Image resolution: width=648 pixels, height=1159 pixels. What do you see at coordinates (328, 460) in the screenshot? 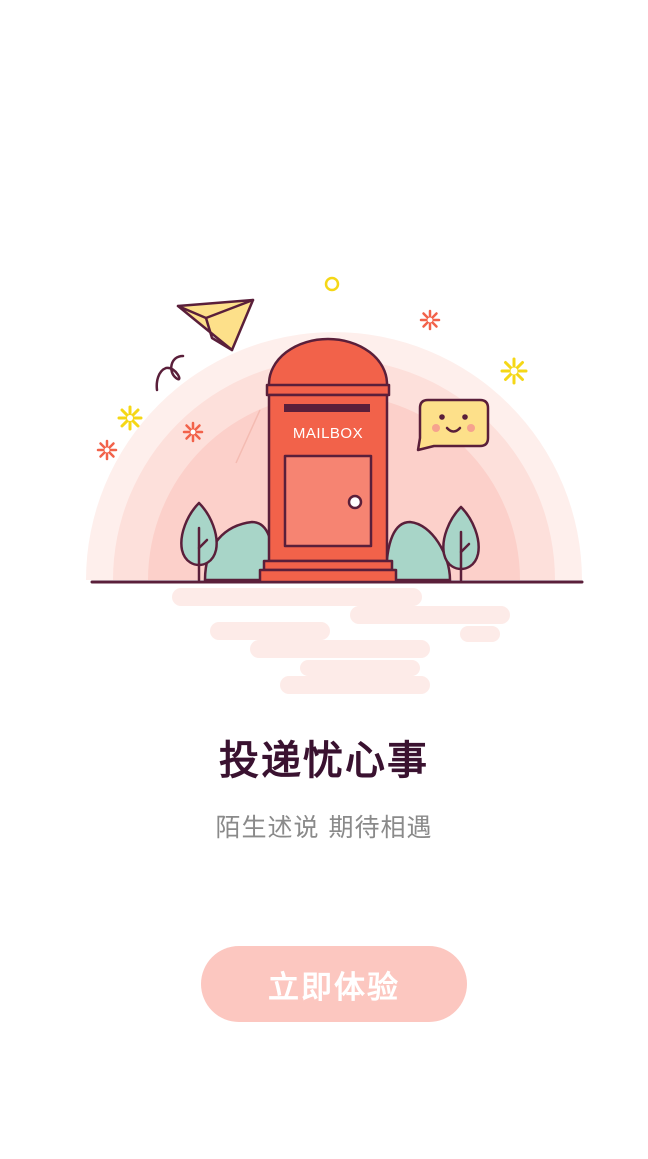
I see `mailbox-icon: MAILBOX` at bounding box center [328, 460].